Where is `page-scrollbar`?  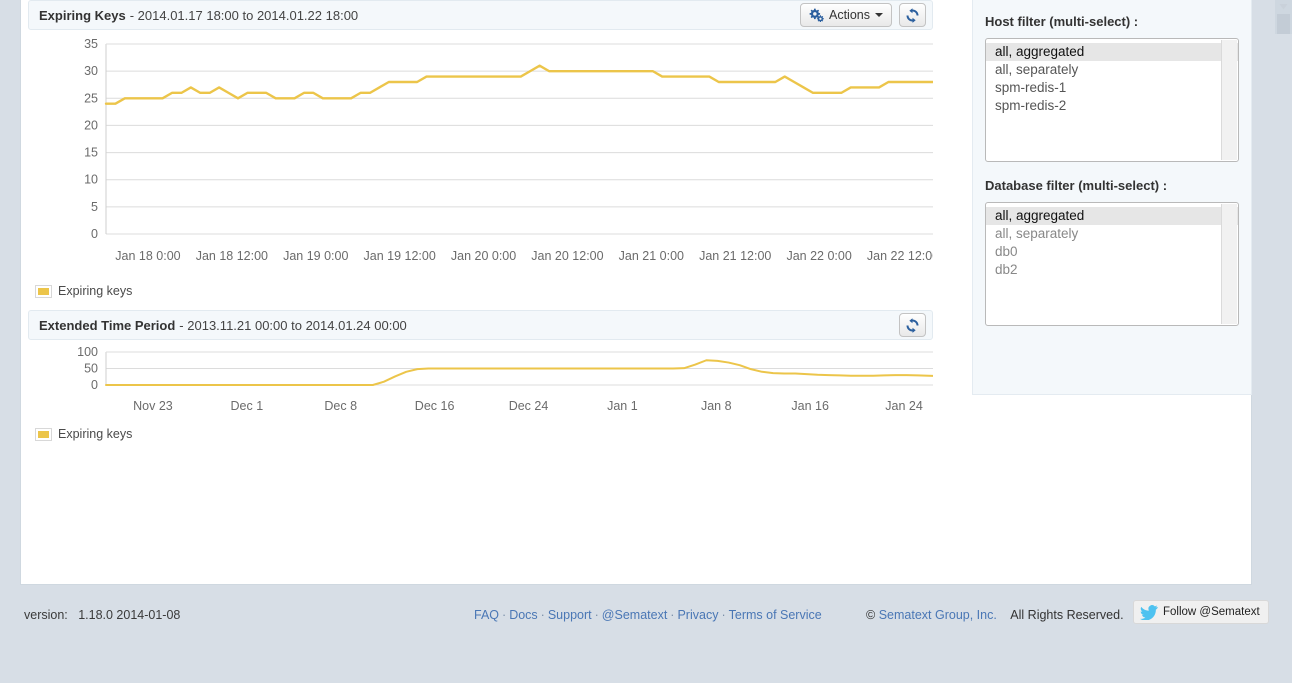 page-scrollbar is located at coordinates (1283, 17).